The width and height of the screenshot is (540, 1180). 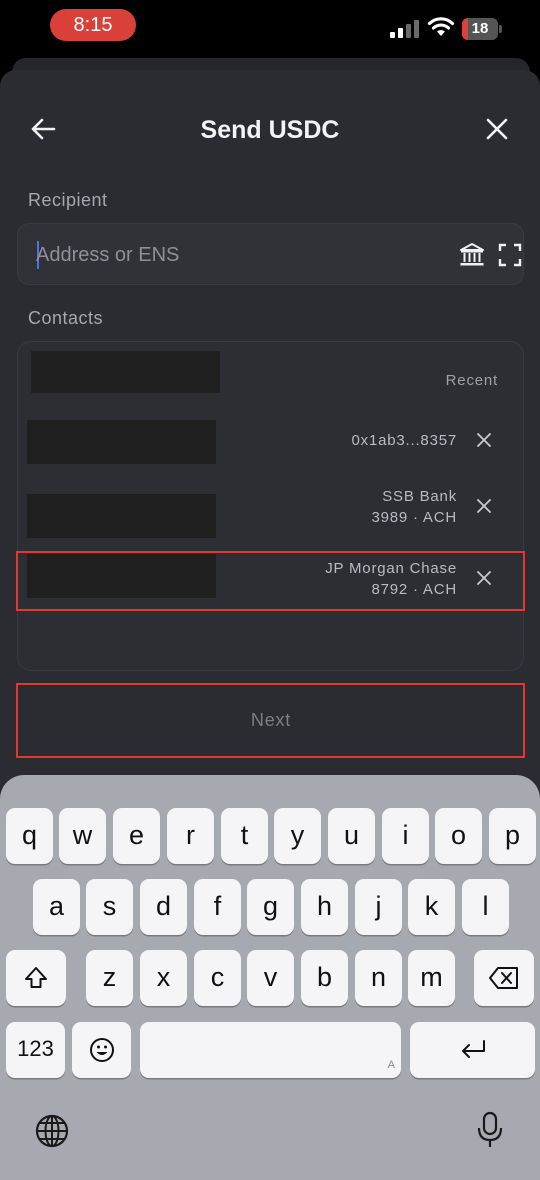 What do you see at coordinates (56, 907) in the screenshot?
I see `key-a: a` at bounding box center [56, 907].